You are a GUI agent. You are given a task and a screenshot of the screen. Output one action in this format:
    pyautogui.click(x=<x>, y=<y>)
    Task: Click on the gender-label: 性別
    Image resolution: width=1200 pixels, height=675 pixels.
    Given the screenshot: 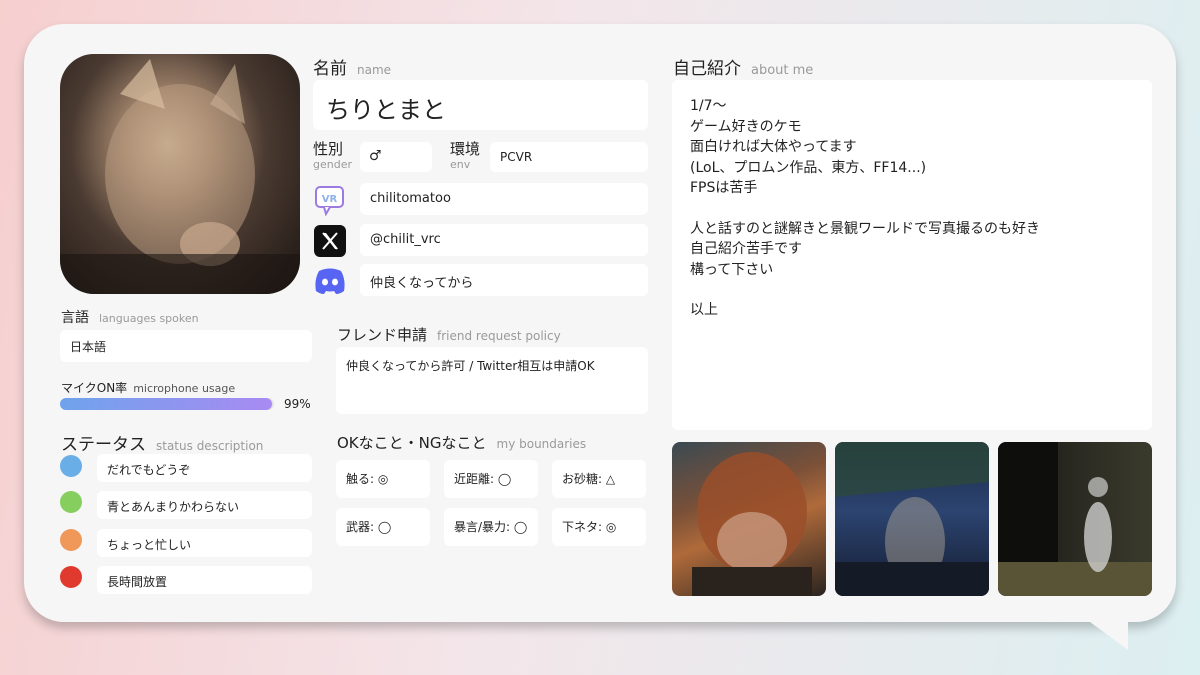 What is the action you would take?
    pyautogui.click(x=328, y=149)
    